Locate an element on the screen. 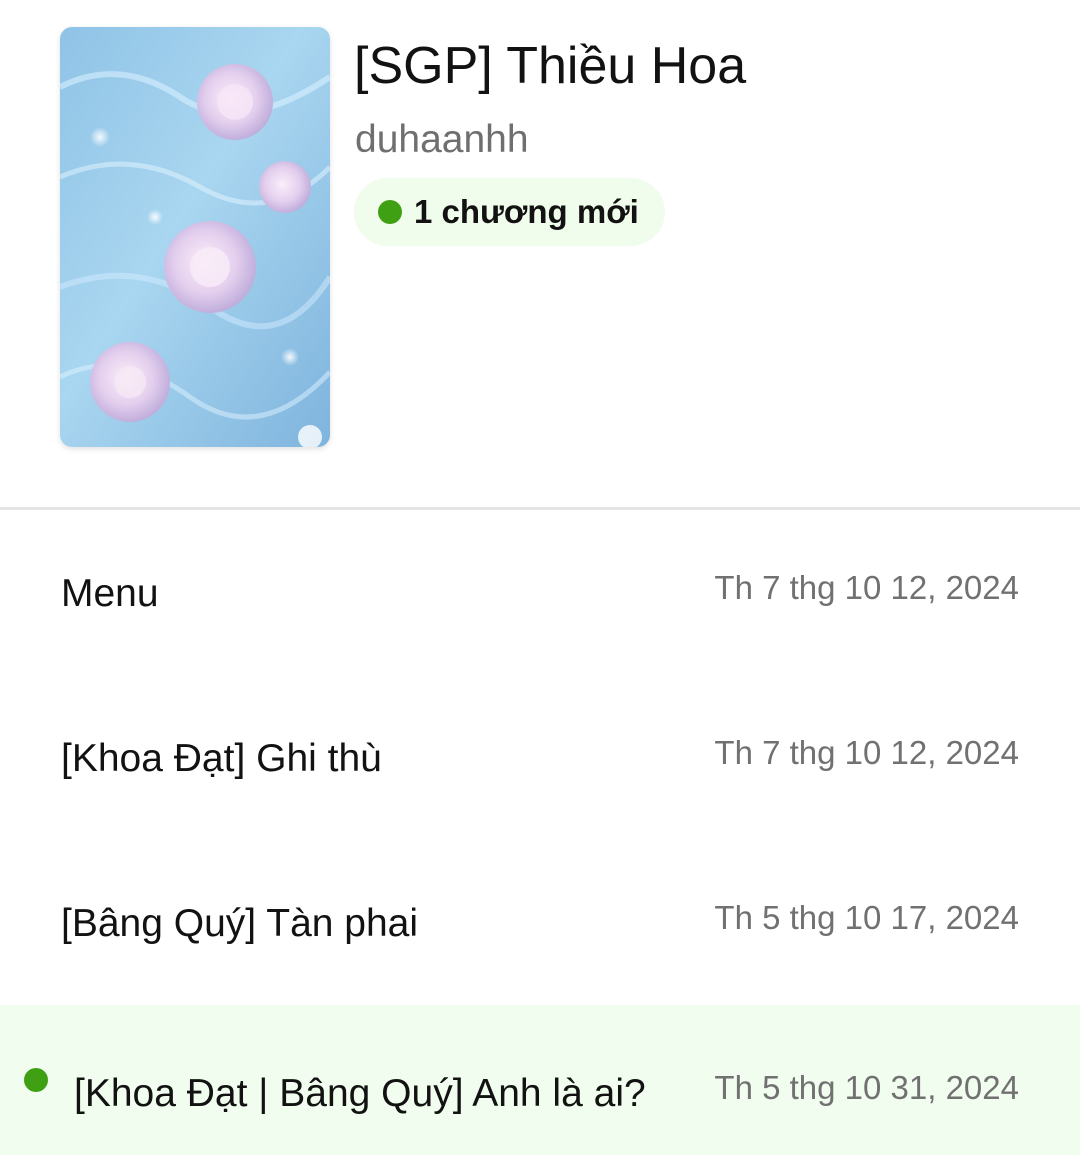  chapter-row: [Khoa Đạt] Ghi thù Th 7 thg 10 12, 2024 is located at coordinates (540, 757).